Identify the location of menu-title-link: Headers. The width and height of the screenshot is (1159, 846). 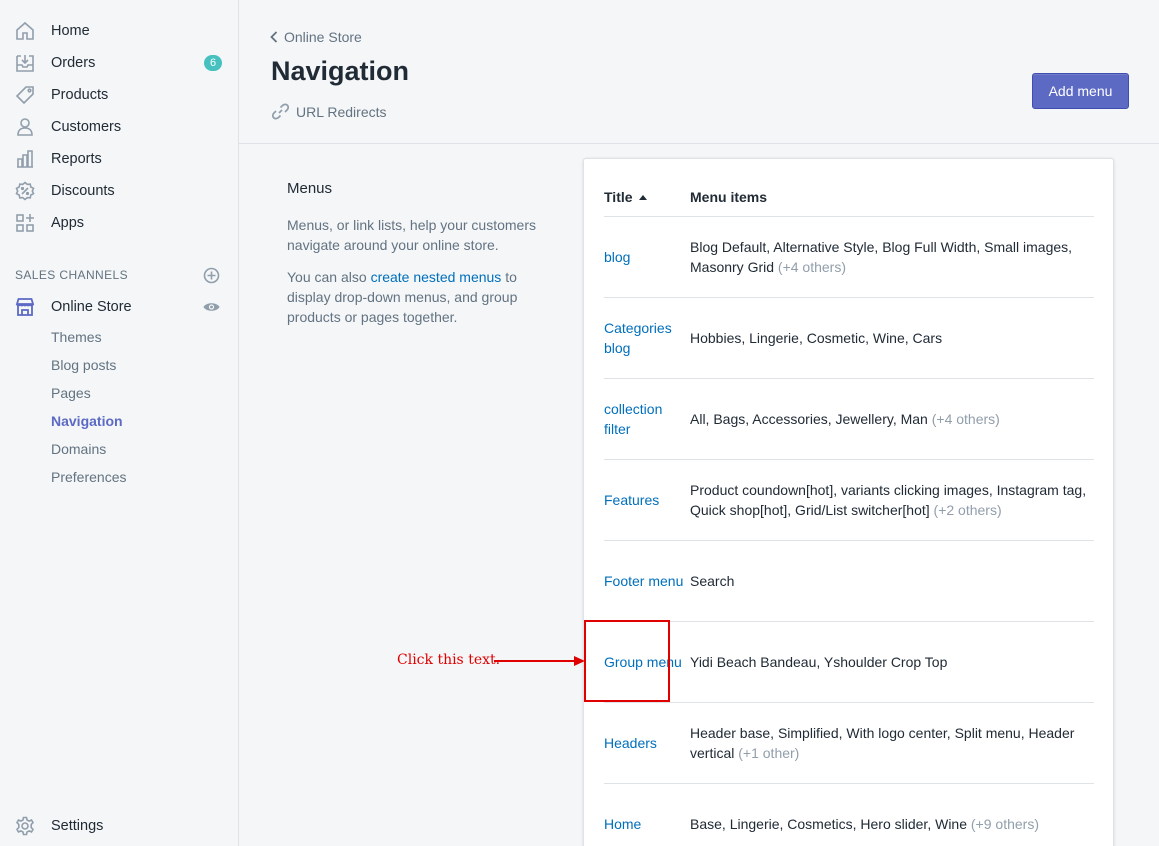
(644, 743).